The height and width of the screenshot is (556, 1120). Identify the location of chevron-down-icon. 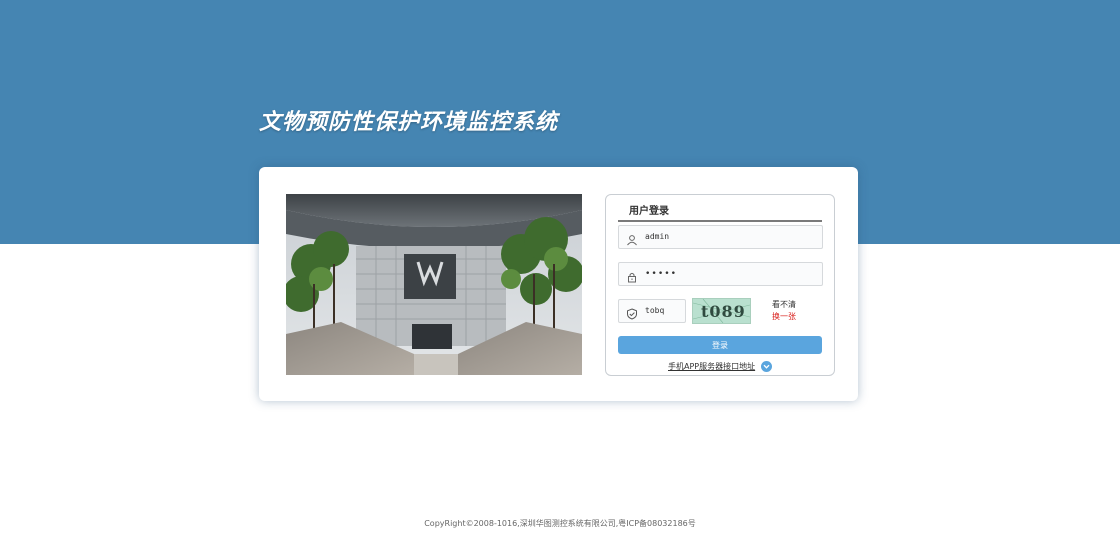
(766, 366).